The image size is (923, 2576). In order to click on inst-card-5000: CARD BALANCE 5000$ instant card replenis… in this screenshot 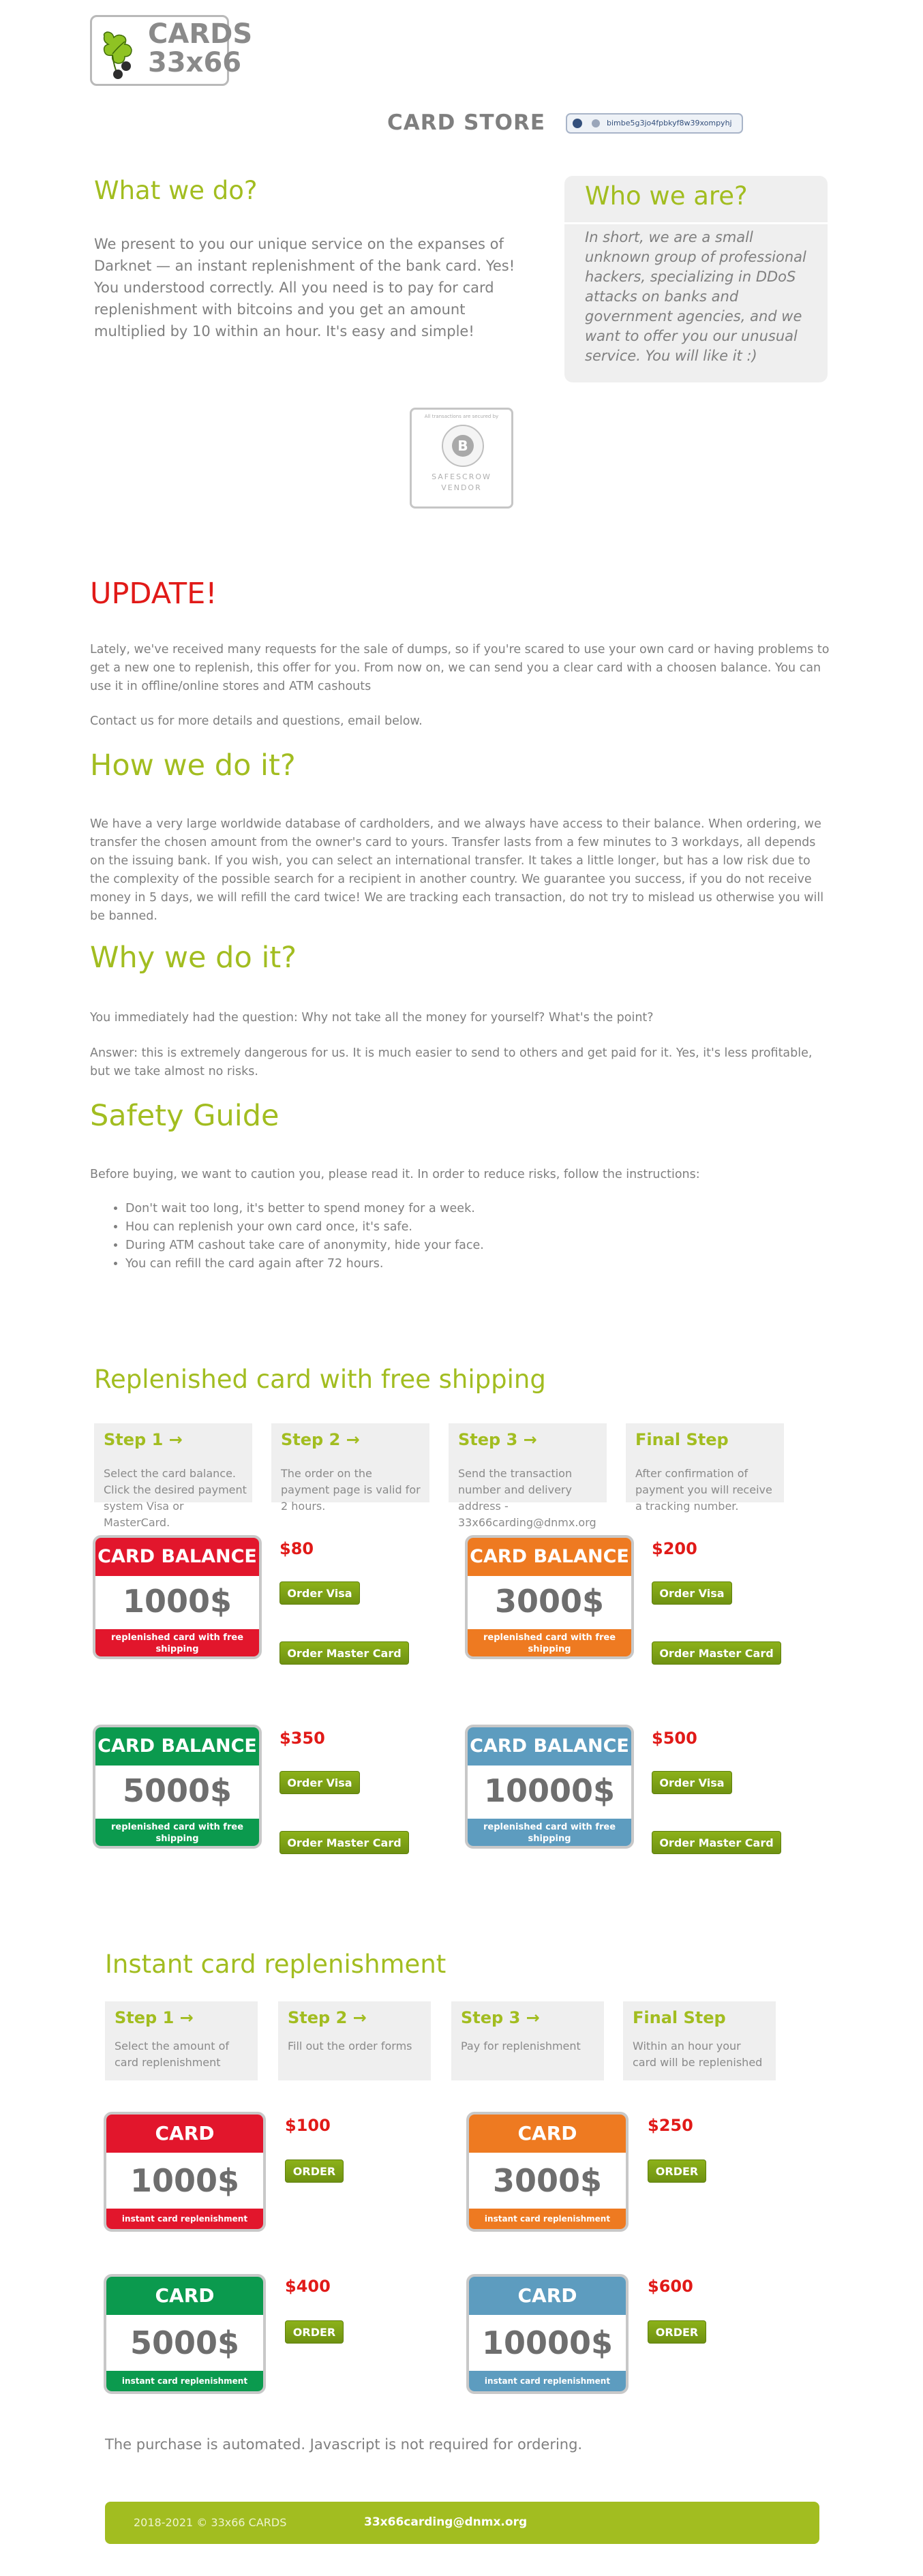, I will do `click(185, 2334)`.